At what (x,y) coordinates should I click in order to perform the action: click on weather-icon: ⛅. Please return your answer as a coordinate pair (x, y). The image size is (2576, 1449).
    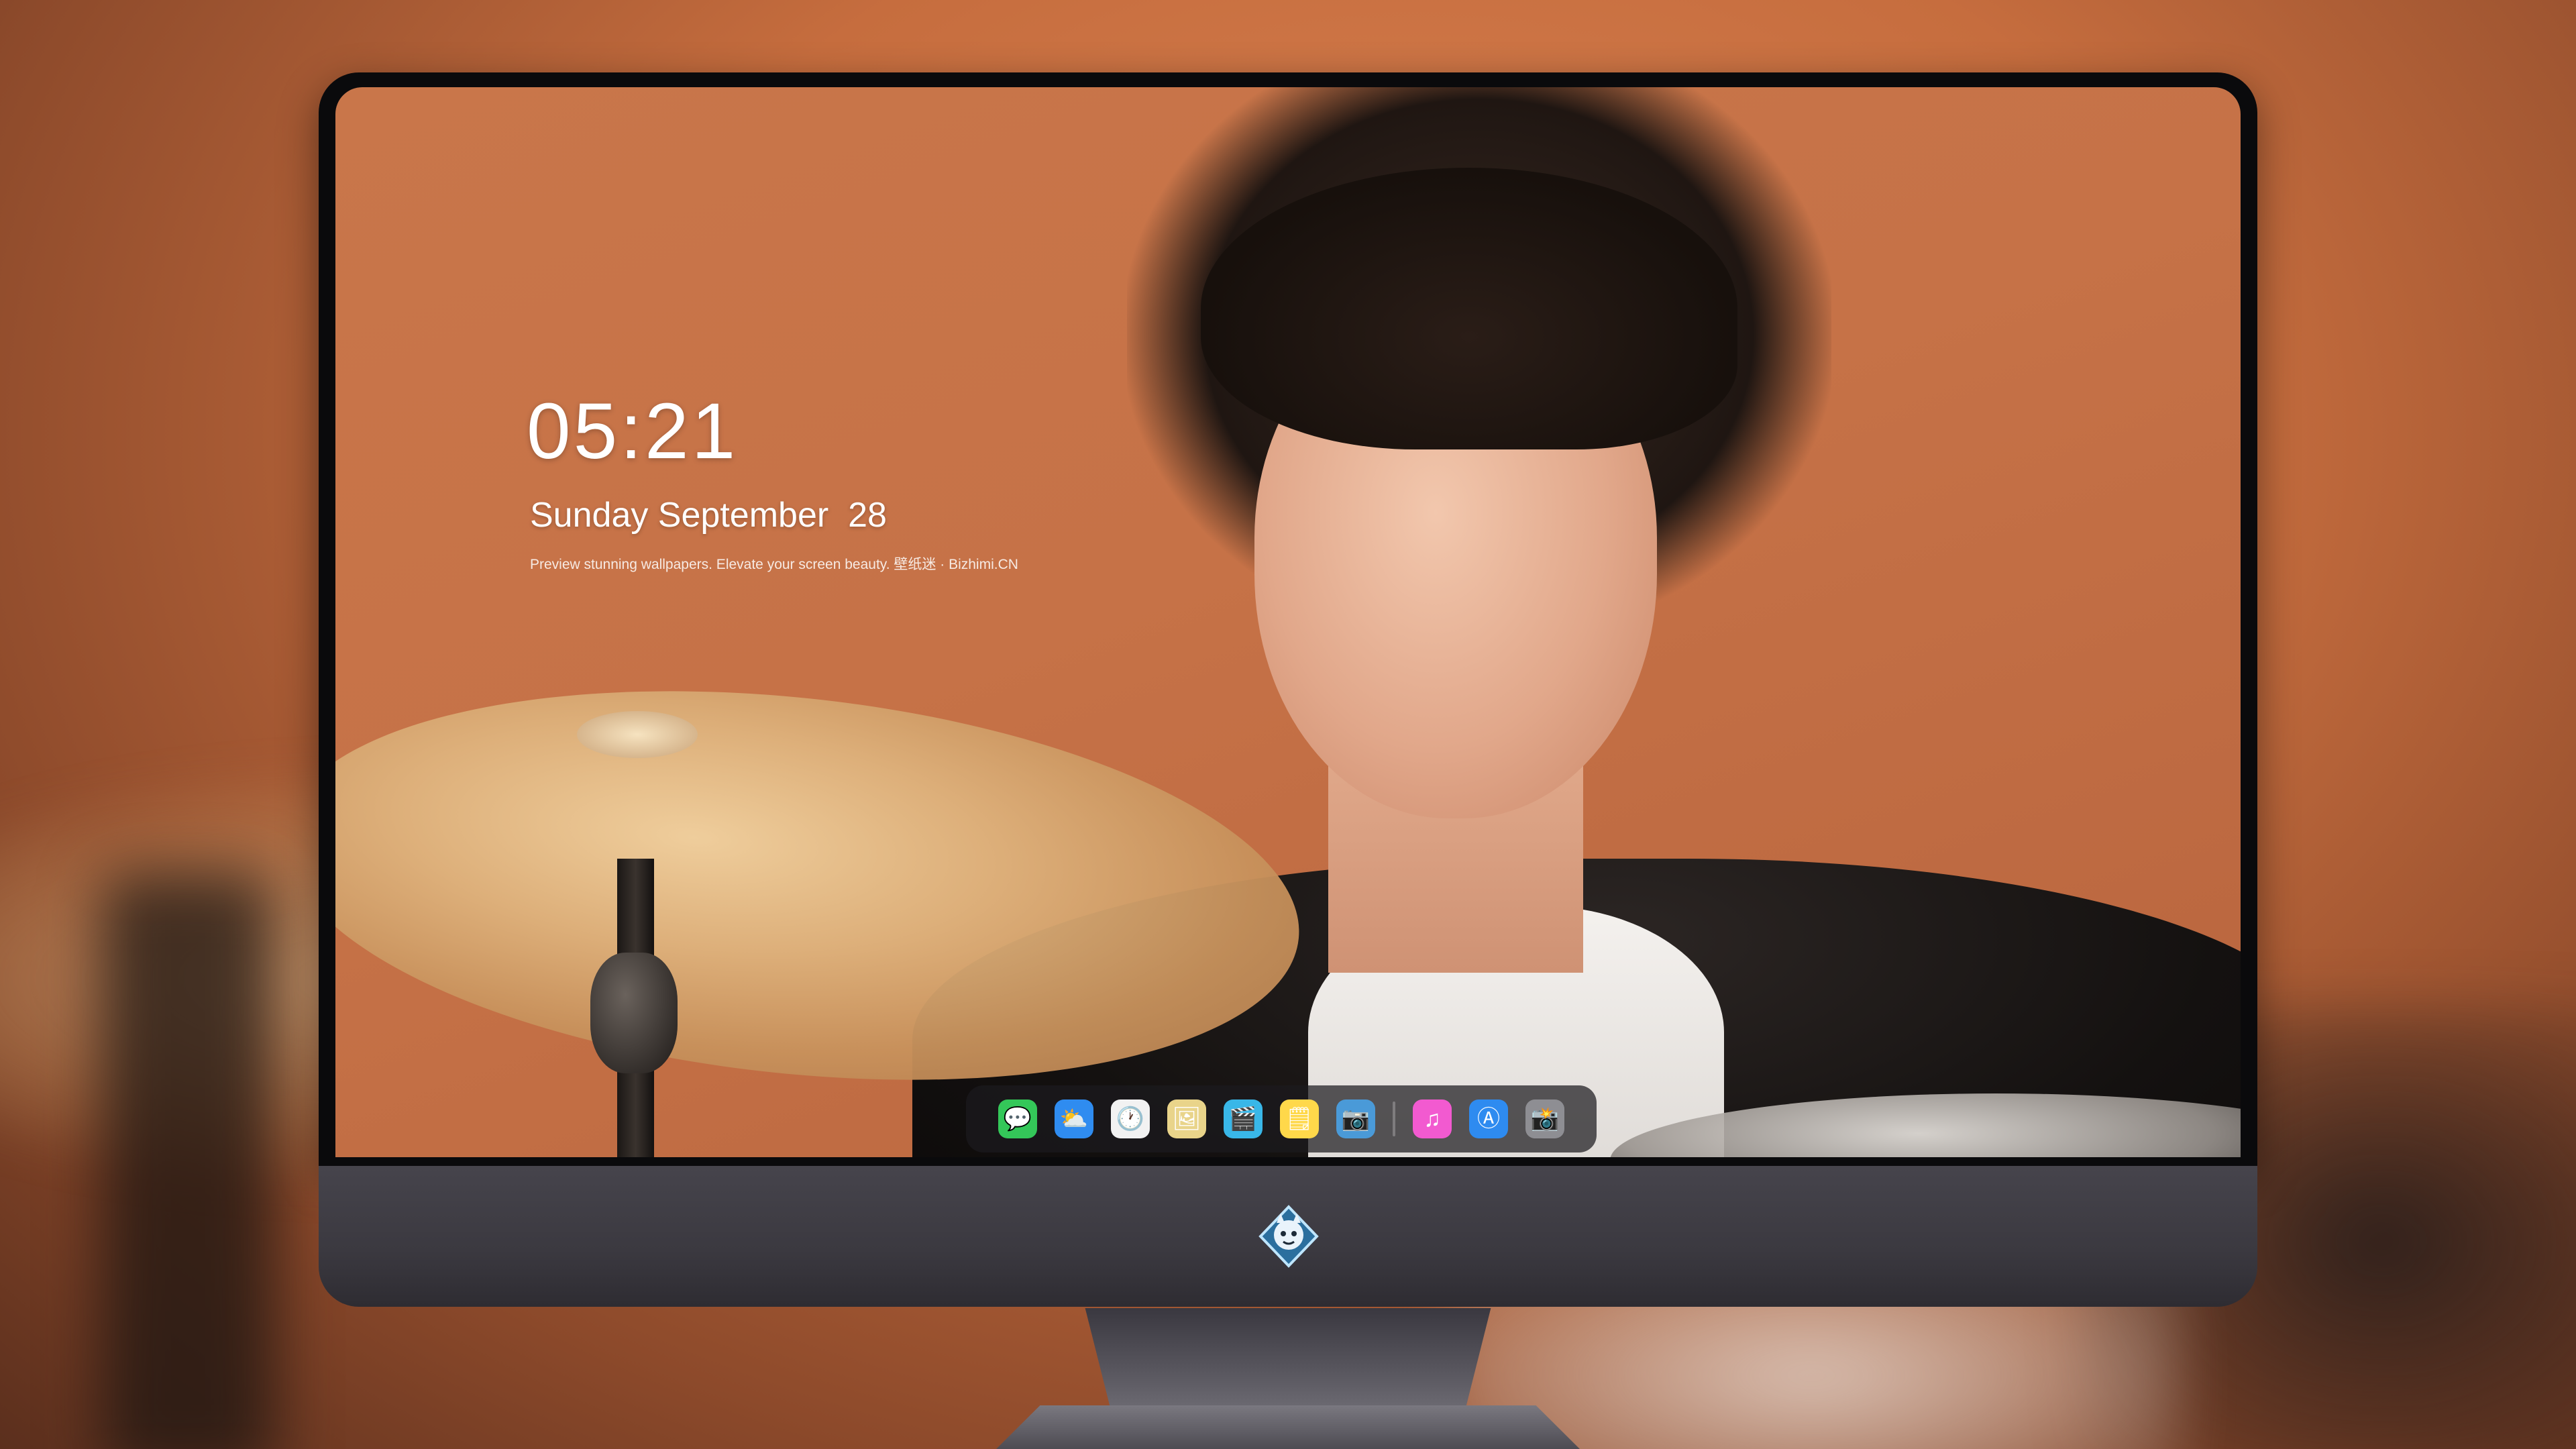
    Looking at the image, I should click on (1074, 1118).